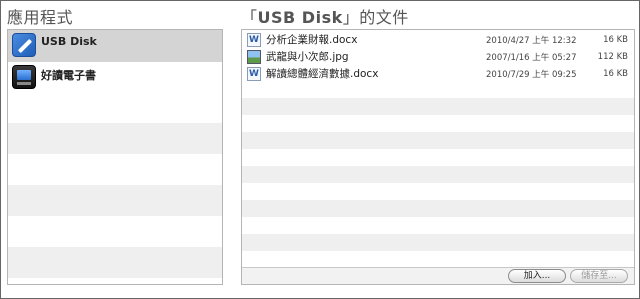 This screenshot has height=299, width=640. Describe the element at coordinates (115, 78) in the screenshot. I see `app-item-ebook-reader: 好讀電子書` at that location.